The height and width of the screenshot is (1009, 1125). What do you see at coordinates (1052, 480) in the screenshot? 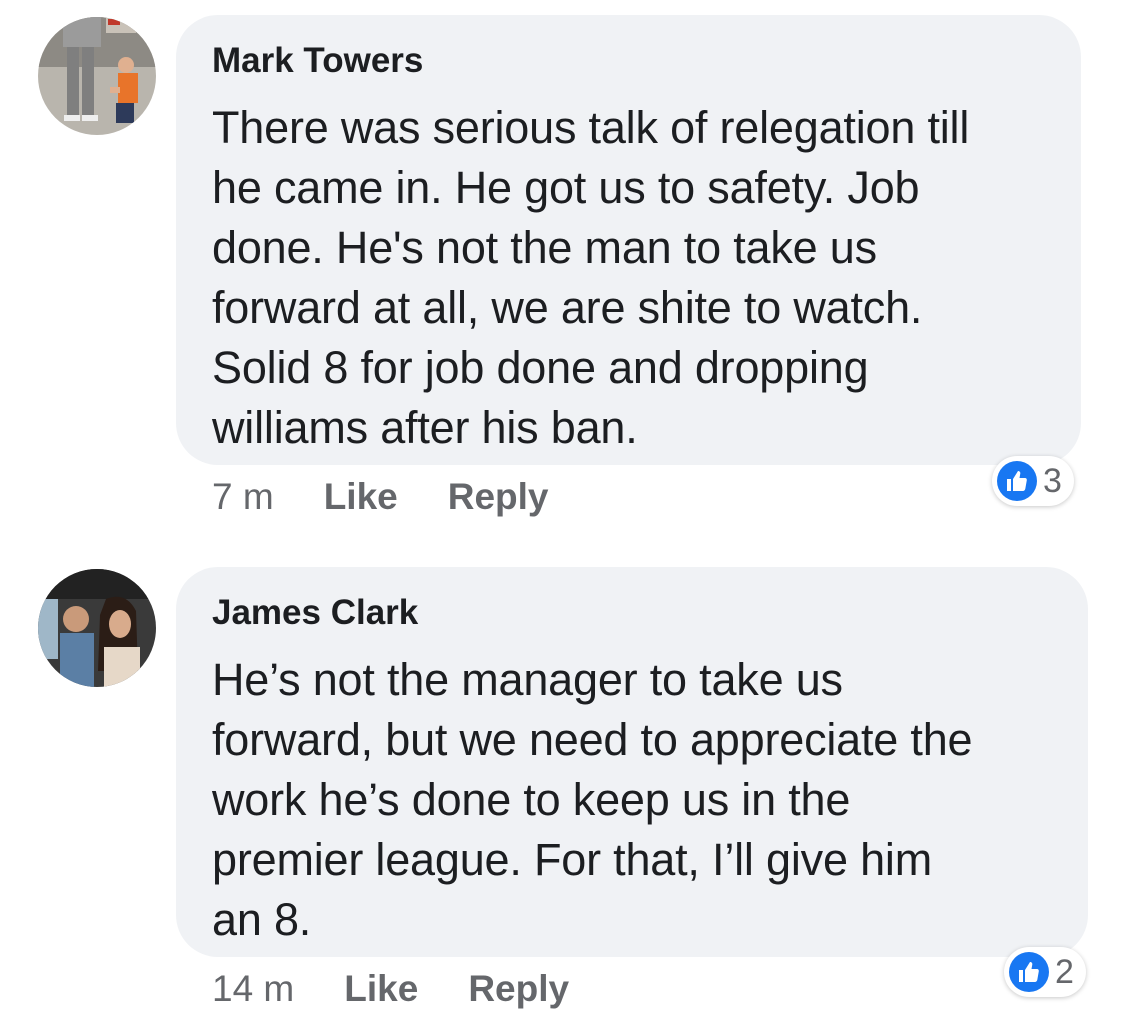
I see `reaction-count: 3` at bounding box center [1052, 480].